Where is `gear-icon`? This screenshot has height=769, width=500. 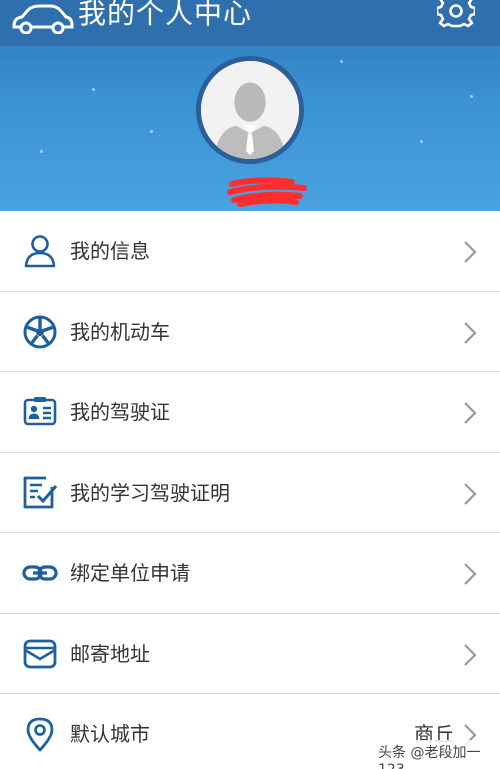 gear-icon is located at coordinates (456, 16).